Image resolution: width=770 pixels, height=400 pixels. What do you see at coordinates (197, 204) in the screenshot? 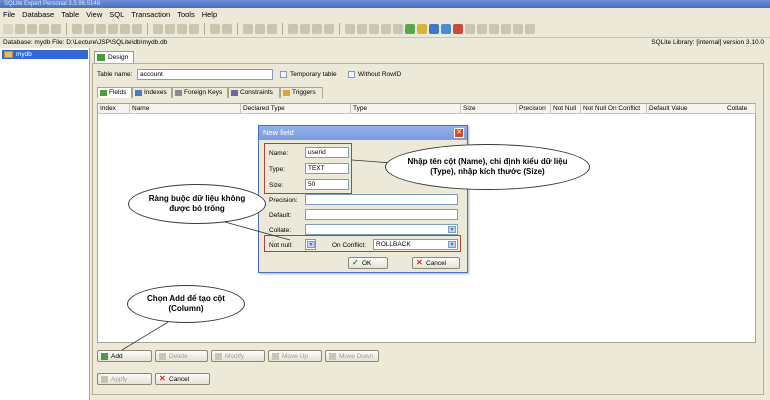
I see `callout-not-null: Ràng buộc dữ liệu không được bỏ trống` at bounding box center [197, 204].